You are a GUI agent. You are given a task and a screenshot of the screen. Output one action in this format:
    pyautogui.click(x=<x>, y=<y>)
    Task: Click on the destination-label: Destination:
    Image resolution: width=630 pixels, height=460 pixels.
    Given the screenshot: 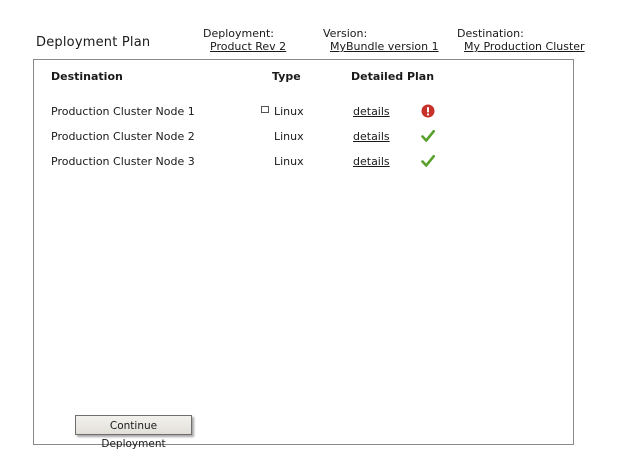 What is the action you would take?
    pyautogui.click(x=490, y=33)
    